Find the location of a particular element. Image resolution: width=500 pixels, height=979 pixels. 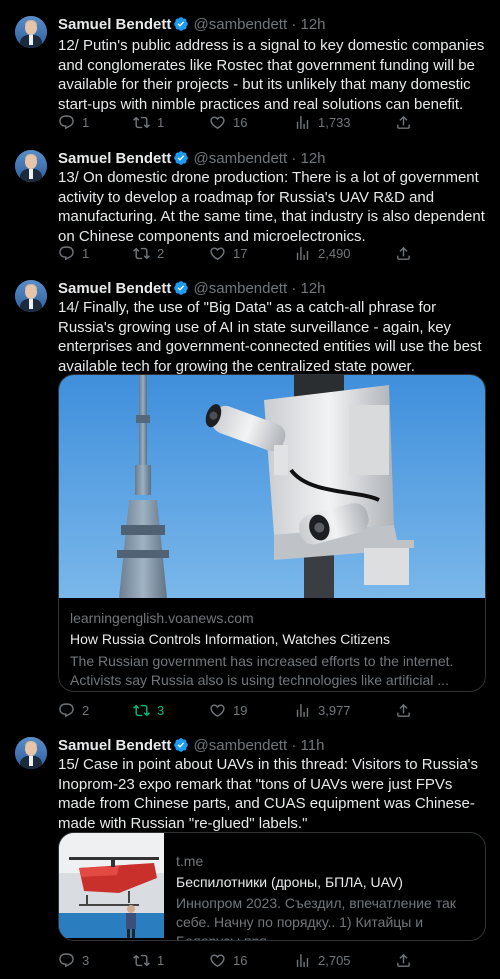

views-button: 1,733 is located at coordinates (322, 122).